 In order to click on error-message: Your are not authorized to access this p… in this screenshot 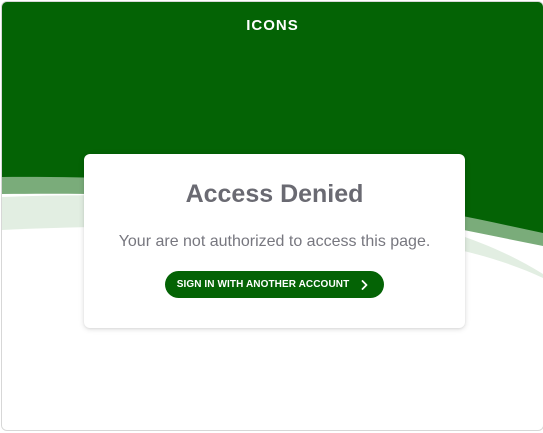, I will do `click(274, 241)`.